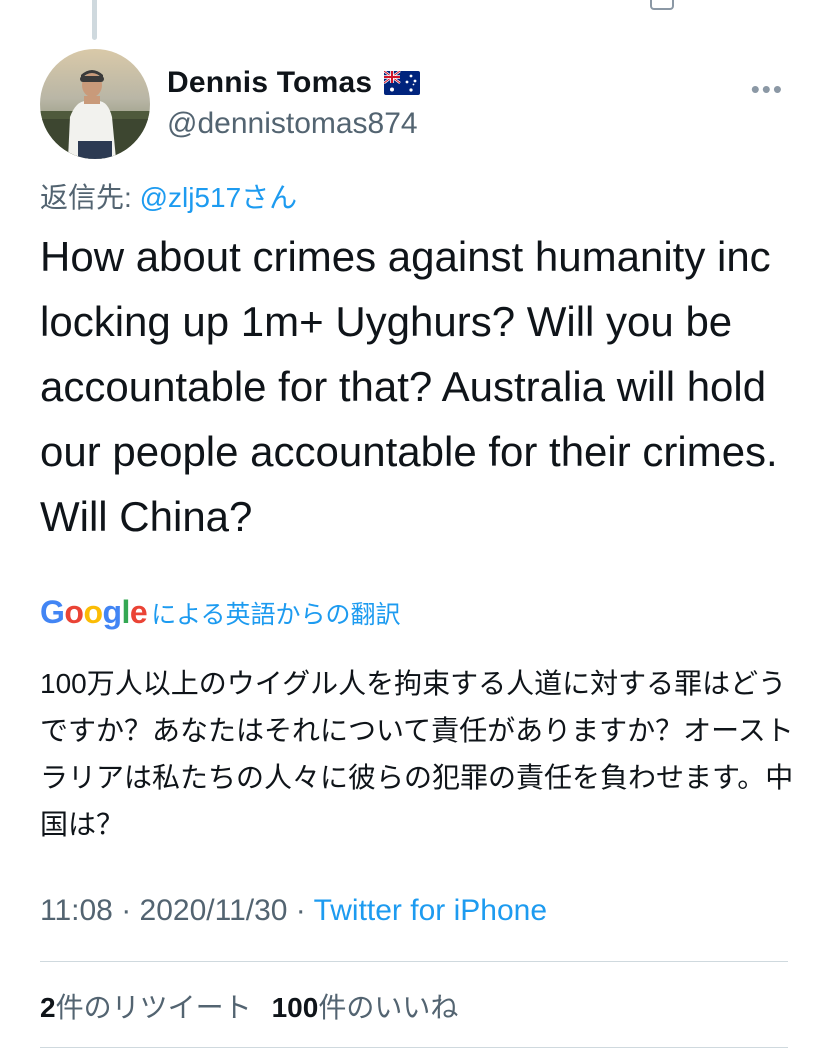 The width and height of the screenshot is (828, 1053). Describe the element at coordinates (269, 83) in the screenshot. I see `author-display-name: Dennis Tomas` at that location.